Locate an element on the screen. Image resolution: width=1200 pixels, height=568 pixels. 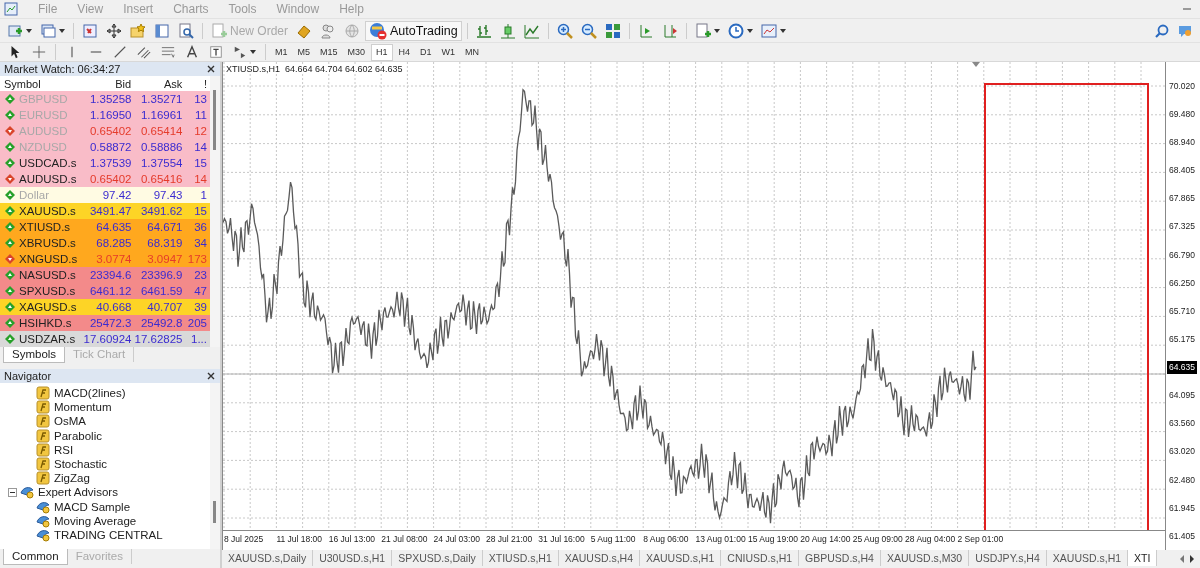
tree-item: RSI is located at coordinates (105, 449).